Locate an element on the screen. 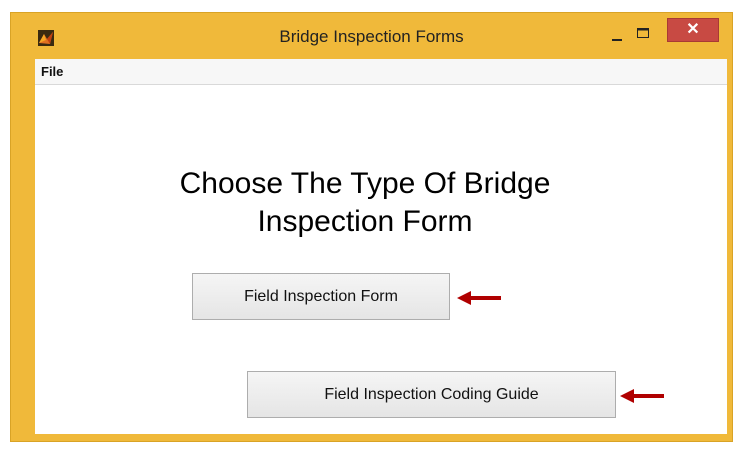 The width and height of the screenshot is (735, 449). field-inspection-form-button: Field Inspection Form is located at coordinates (321, 296).